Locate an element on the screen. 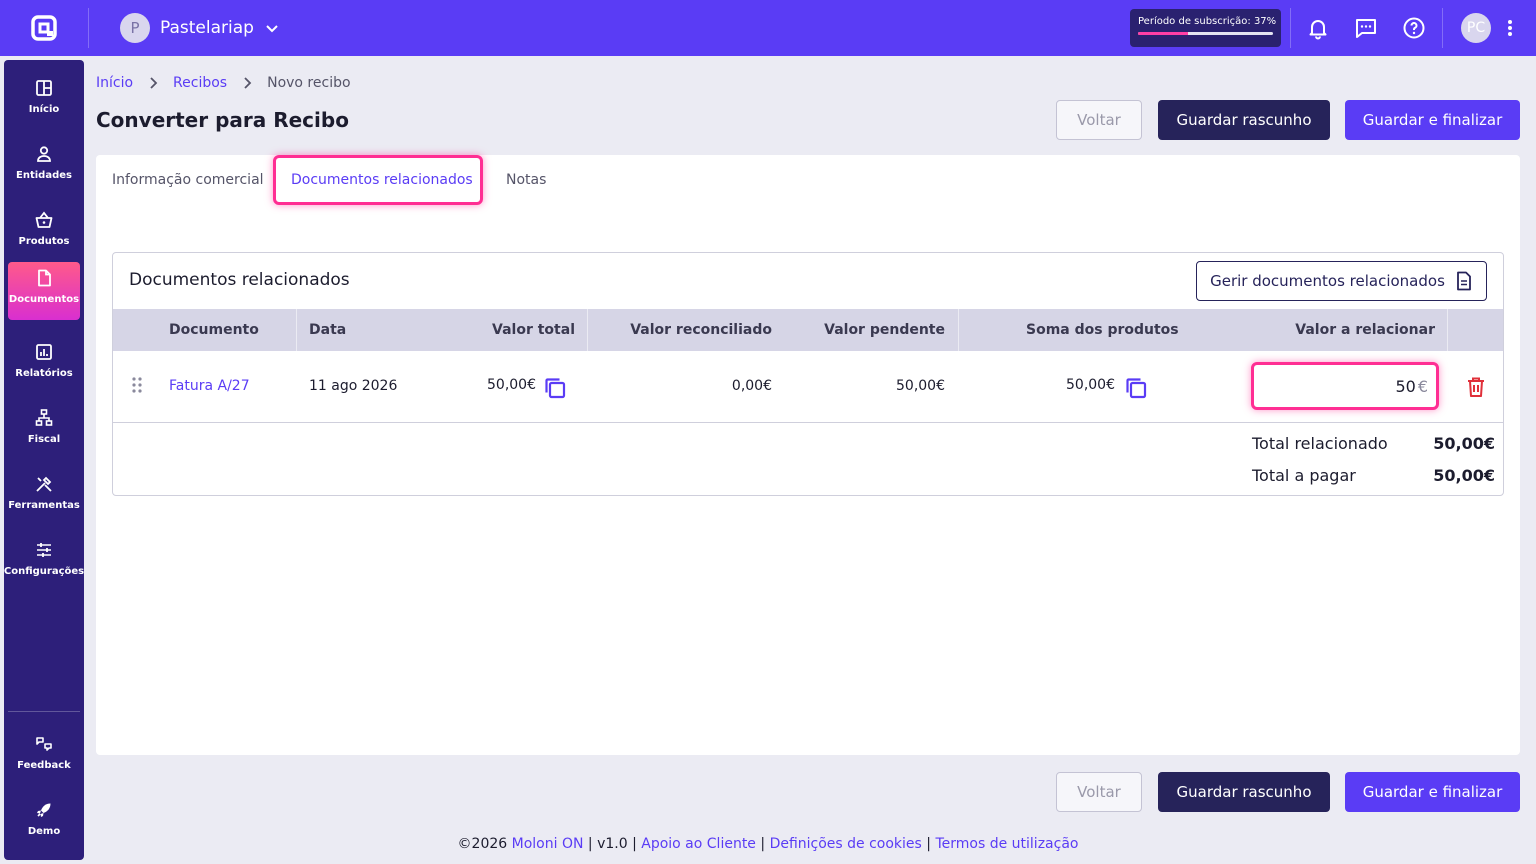 Image resolution: width=1536 pixels, height=864 pixels. value-to-relate-field: € is located at coordinates (1345, 386).